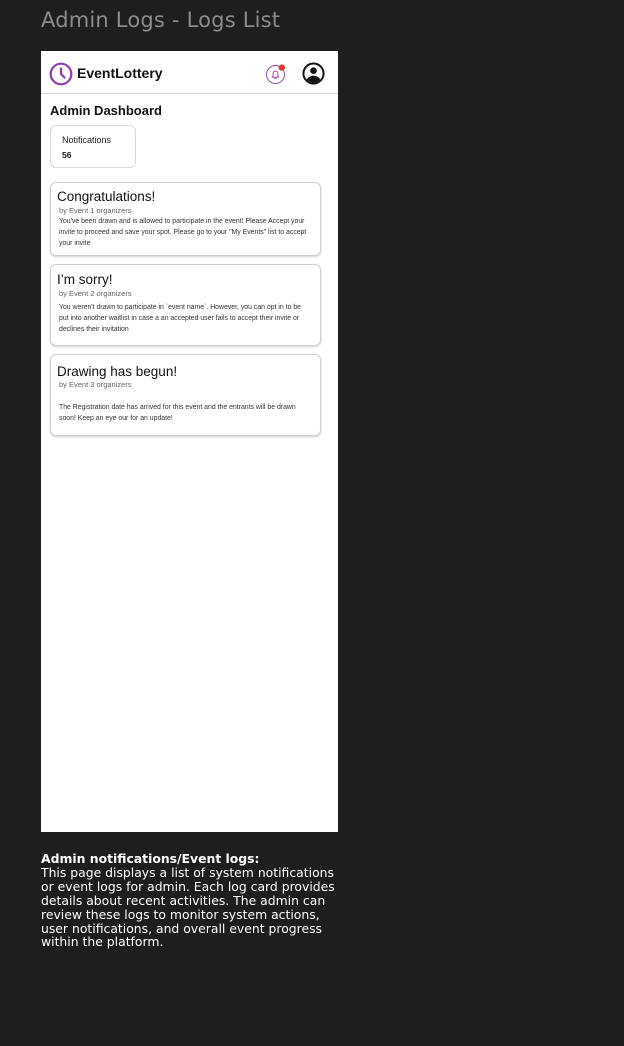 This screenshot has width=624, height=1046. I want to click on clock-icon, so click(61, 74).